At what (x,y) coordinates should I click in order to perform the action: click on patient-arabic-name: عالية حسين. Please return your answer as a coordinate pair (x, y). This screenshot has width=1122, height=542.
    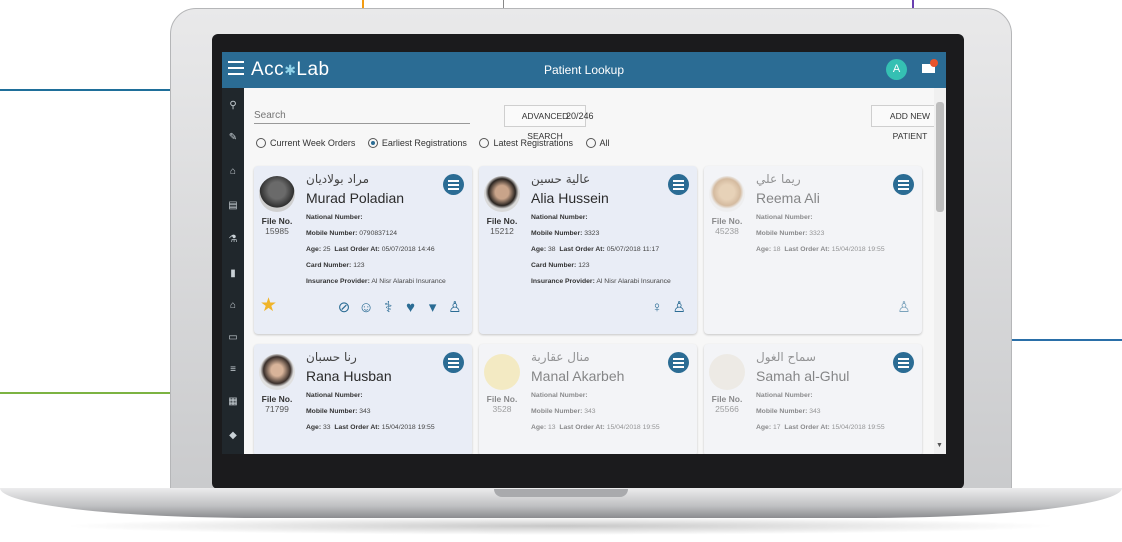
    Looking at the image, I should click on (561, 179).